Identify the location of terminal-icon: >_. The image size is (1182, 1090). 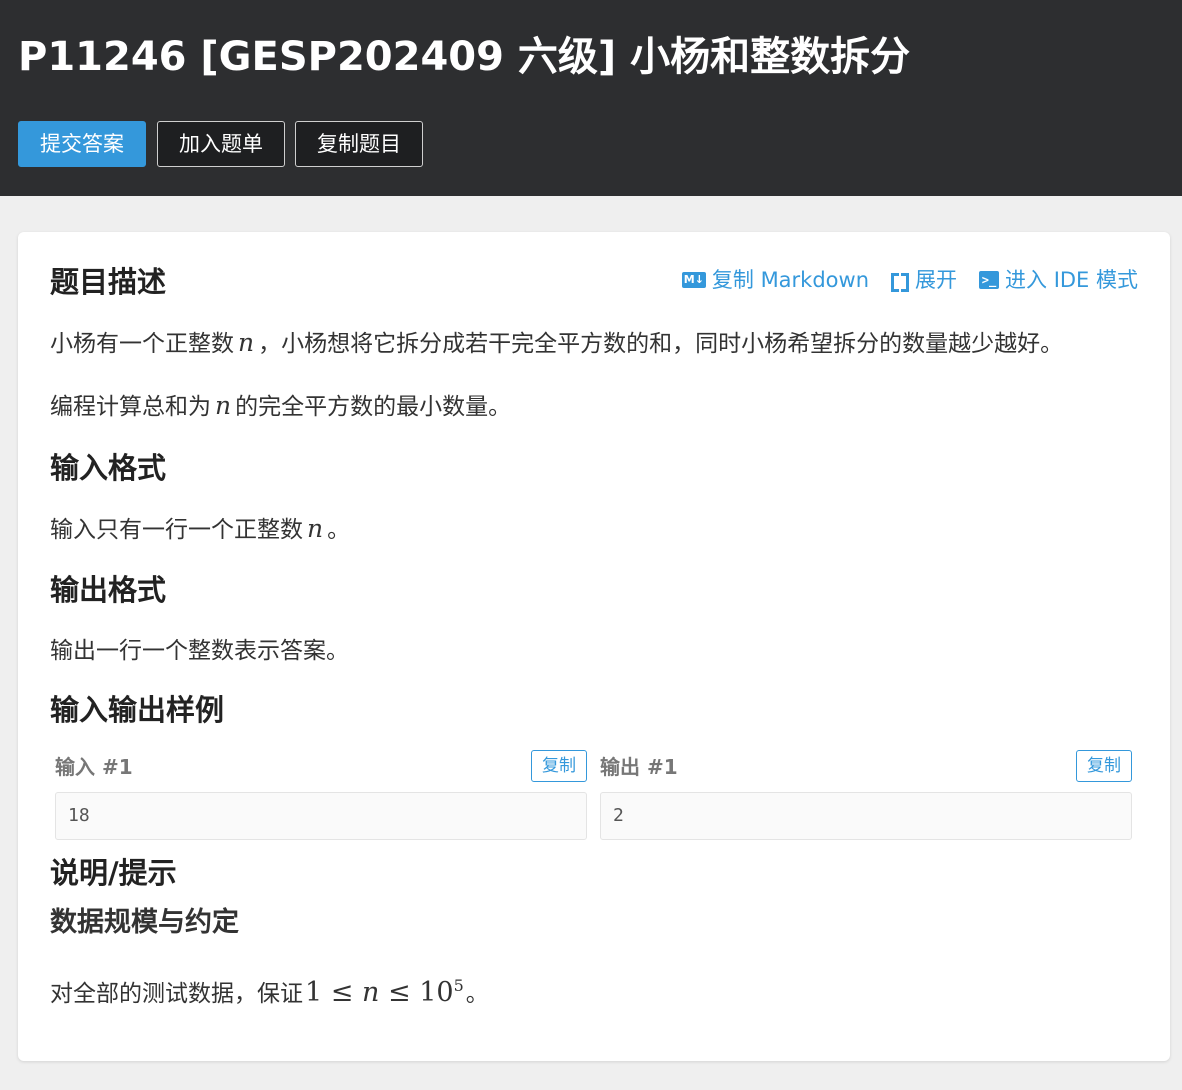
(989, 280).